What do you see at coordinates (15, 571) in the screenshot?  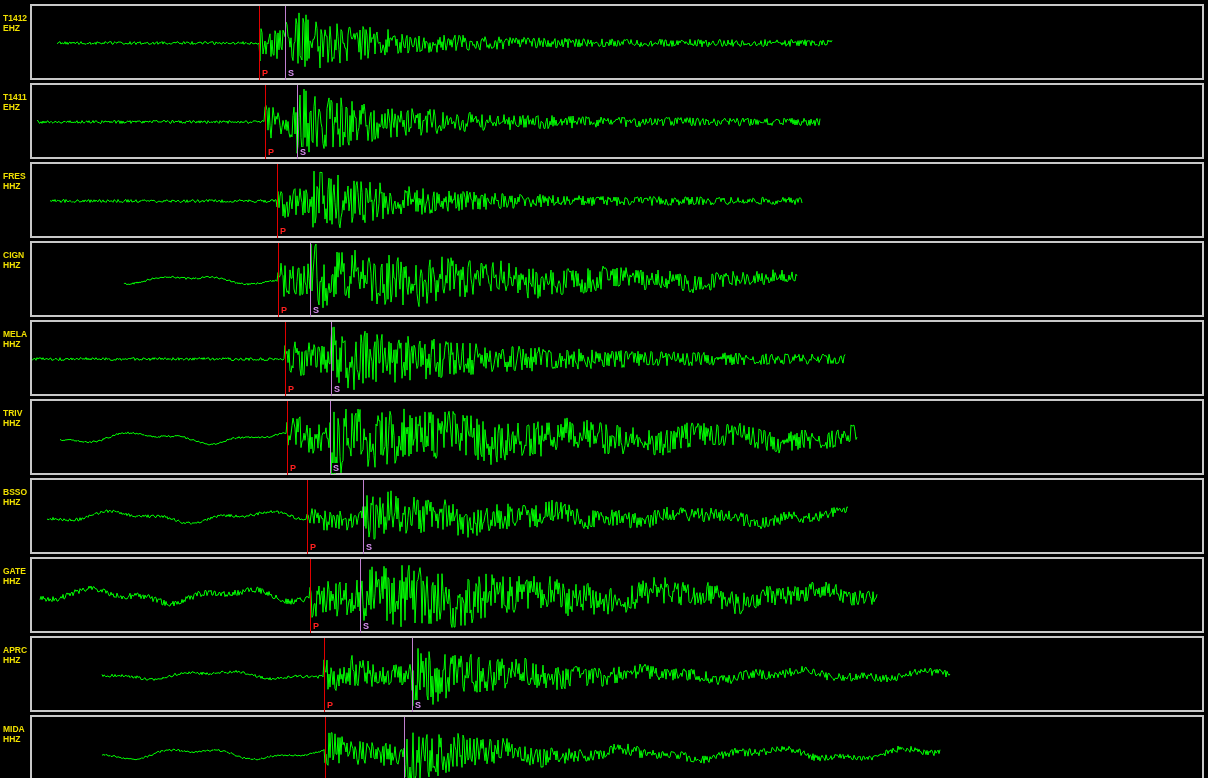 I see `station-label: GATE` at bounding box center [15, 571].